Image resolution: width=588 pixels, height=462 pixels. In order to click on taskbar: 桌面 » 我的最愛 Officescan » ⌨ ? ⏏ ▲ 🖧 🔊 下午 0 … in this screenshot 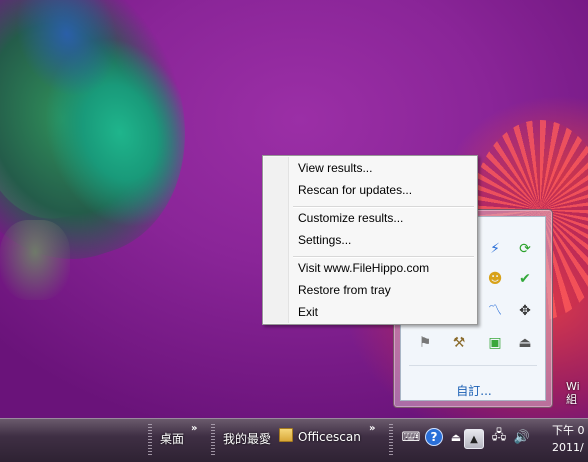, I will do `click(294, 440)`.